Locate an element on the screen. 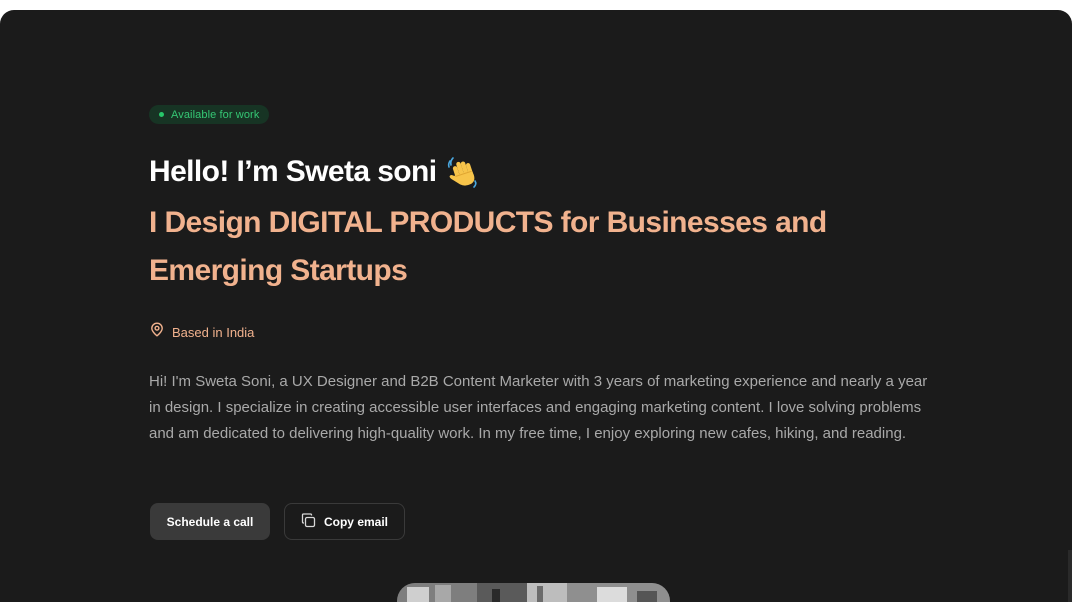  greeting-heading: Hello! I’m Sweta soni is located at coordinates (314, 172).